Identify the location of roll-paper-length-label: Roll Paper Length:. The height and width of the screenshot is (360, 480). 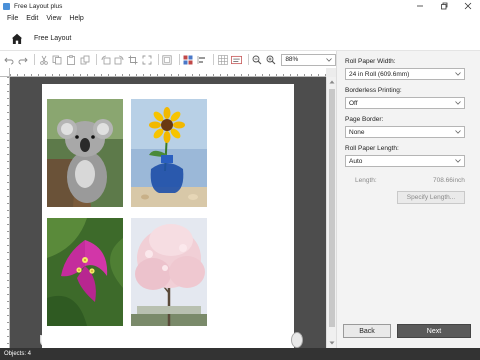
(372, 148).